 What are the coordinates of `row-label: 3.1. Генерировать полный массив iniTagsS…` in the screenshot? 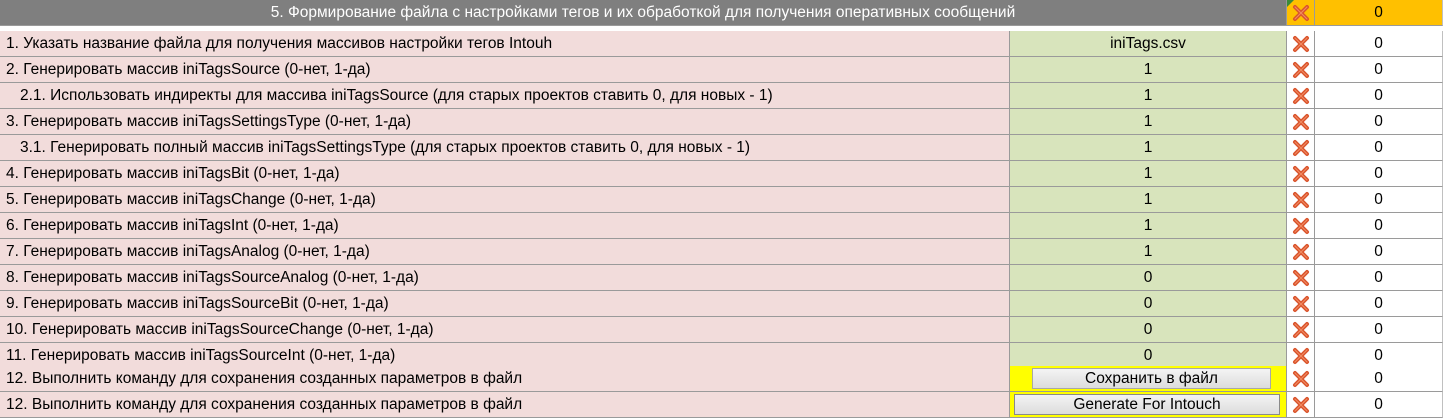 It's located at (505, 148).